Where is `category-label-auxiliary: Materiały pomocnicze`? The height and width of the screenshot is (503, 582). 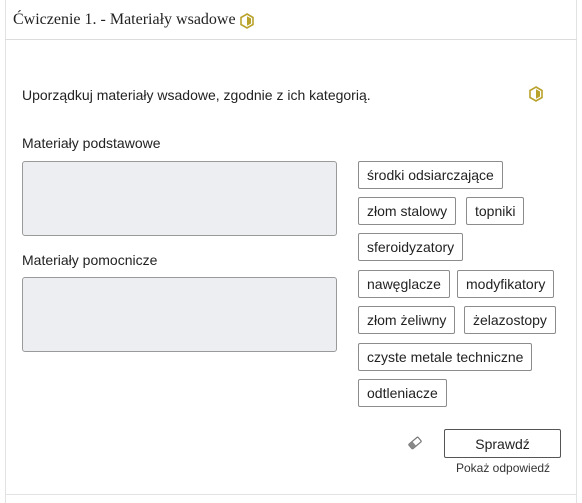 category-label-auxiliary: Materiały pomocnicze is located at coordinates (90, 260).